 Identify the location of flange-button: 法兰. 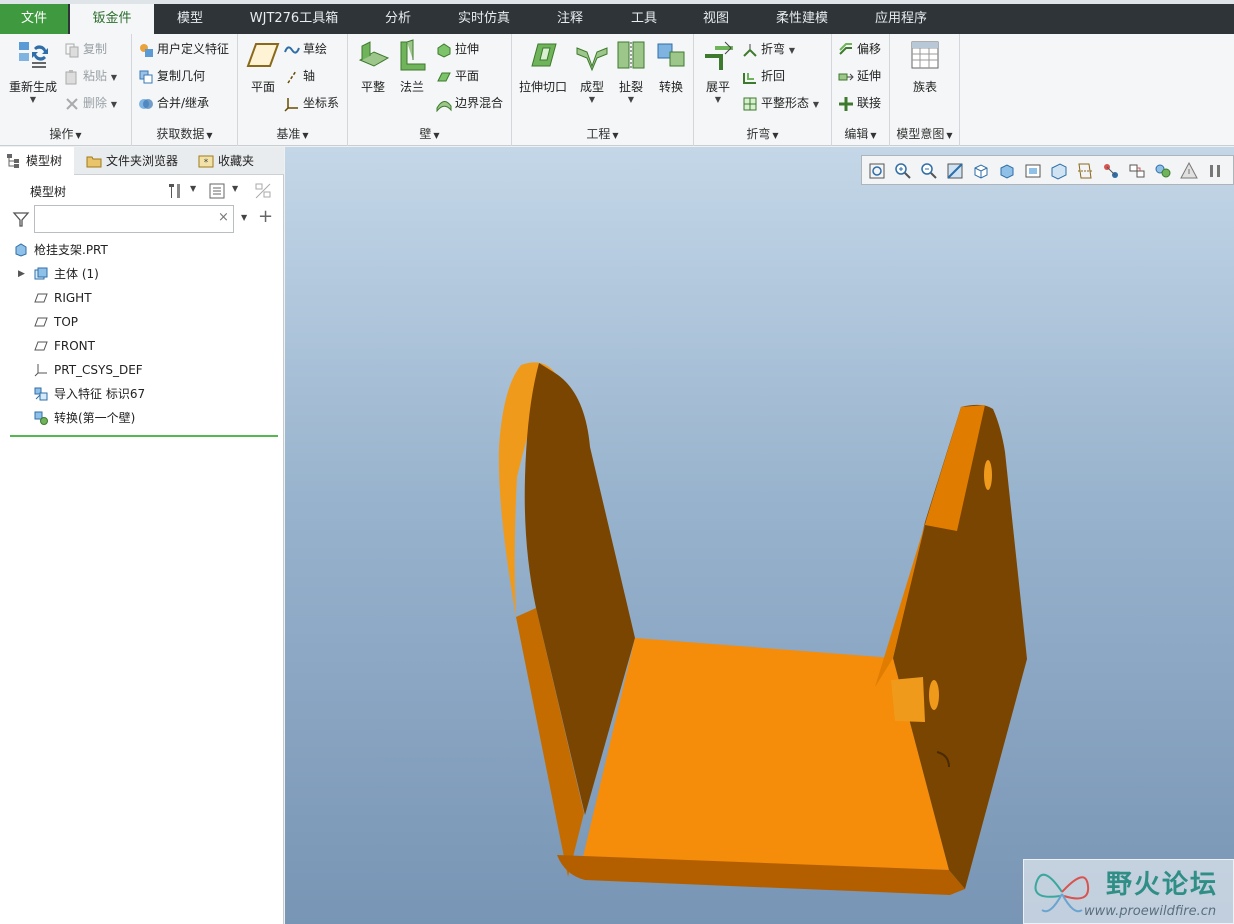
(412, 66).